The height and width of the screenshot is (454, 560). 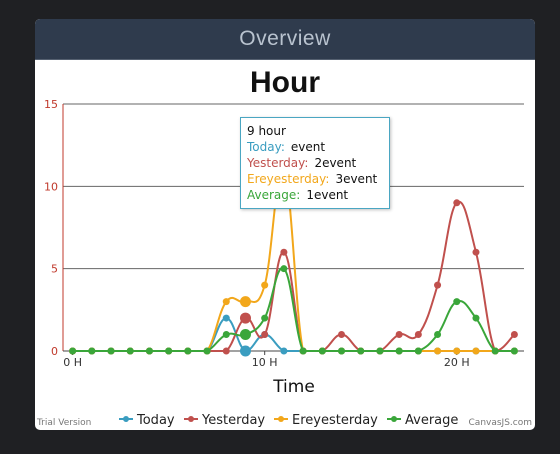 I want to click on legend-item-ereyesterday: Ereyesterday, so click(x=326, y=420).